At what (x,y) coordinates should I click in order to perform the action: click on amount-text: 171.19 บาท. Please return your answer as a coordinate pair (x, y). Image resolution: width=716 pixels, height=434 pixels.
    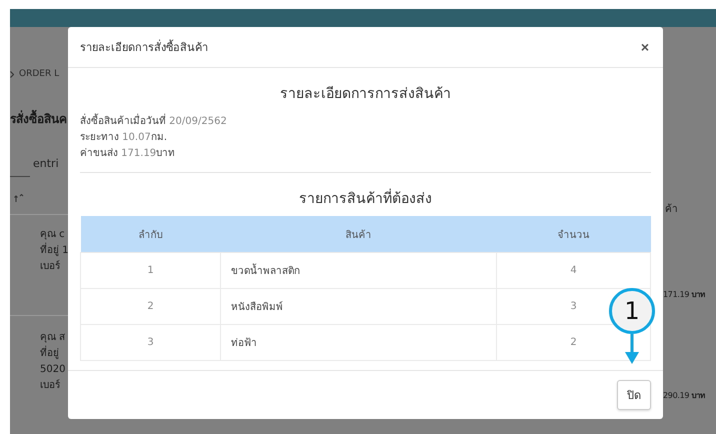
    Looking at the image, I should click on (684, 294).